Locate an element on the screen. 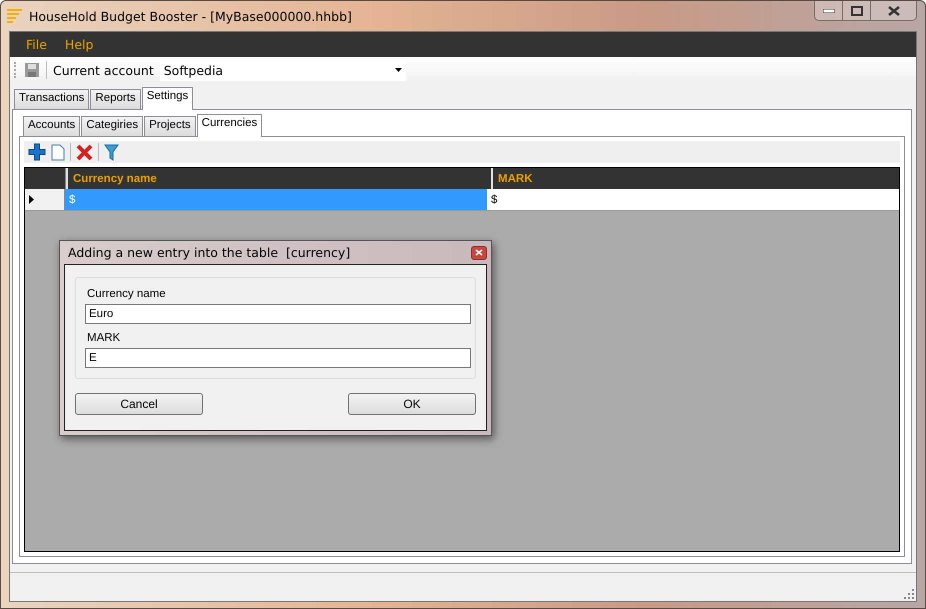 Image resolution: width=926 pixels, height=609 pixels. resize-grip-icon is located at coordinates (909, 594).